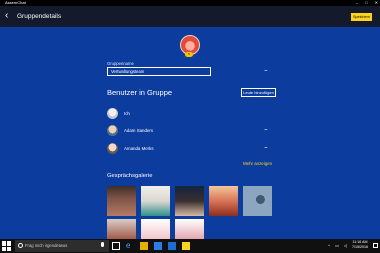  What do you see at coordinates (7, 246) in the screenshot?
I see `windows-start-icon` at bounding box center [7, 246].